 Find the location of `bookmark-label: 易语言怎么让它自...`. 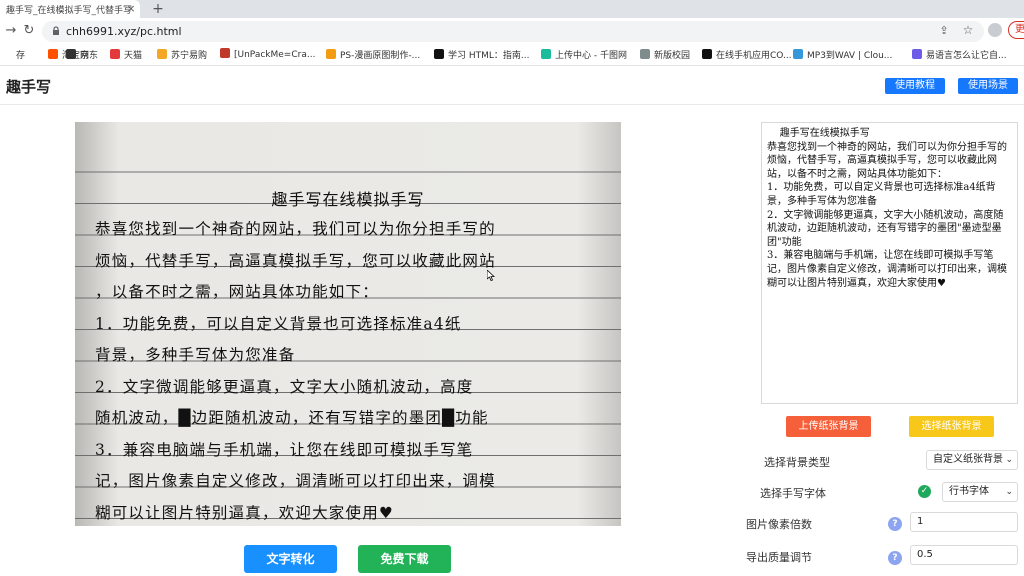

bookmark-label: 易语言怎么让它自... is located at coordinates (966, 56).